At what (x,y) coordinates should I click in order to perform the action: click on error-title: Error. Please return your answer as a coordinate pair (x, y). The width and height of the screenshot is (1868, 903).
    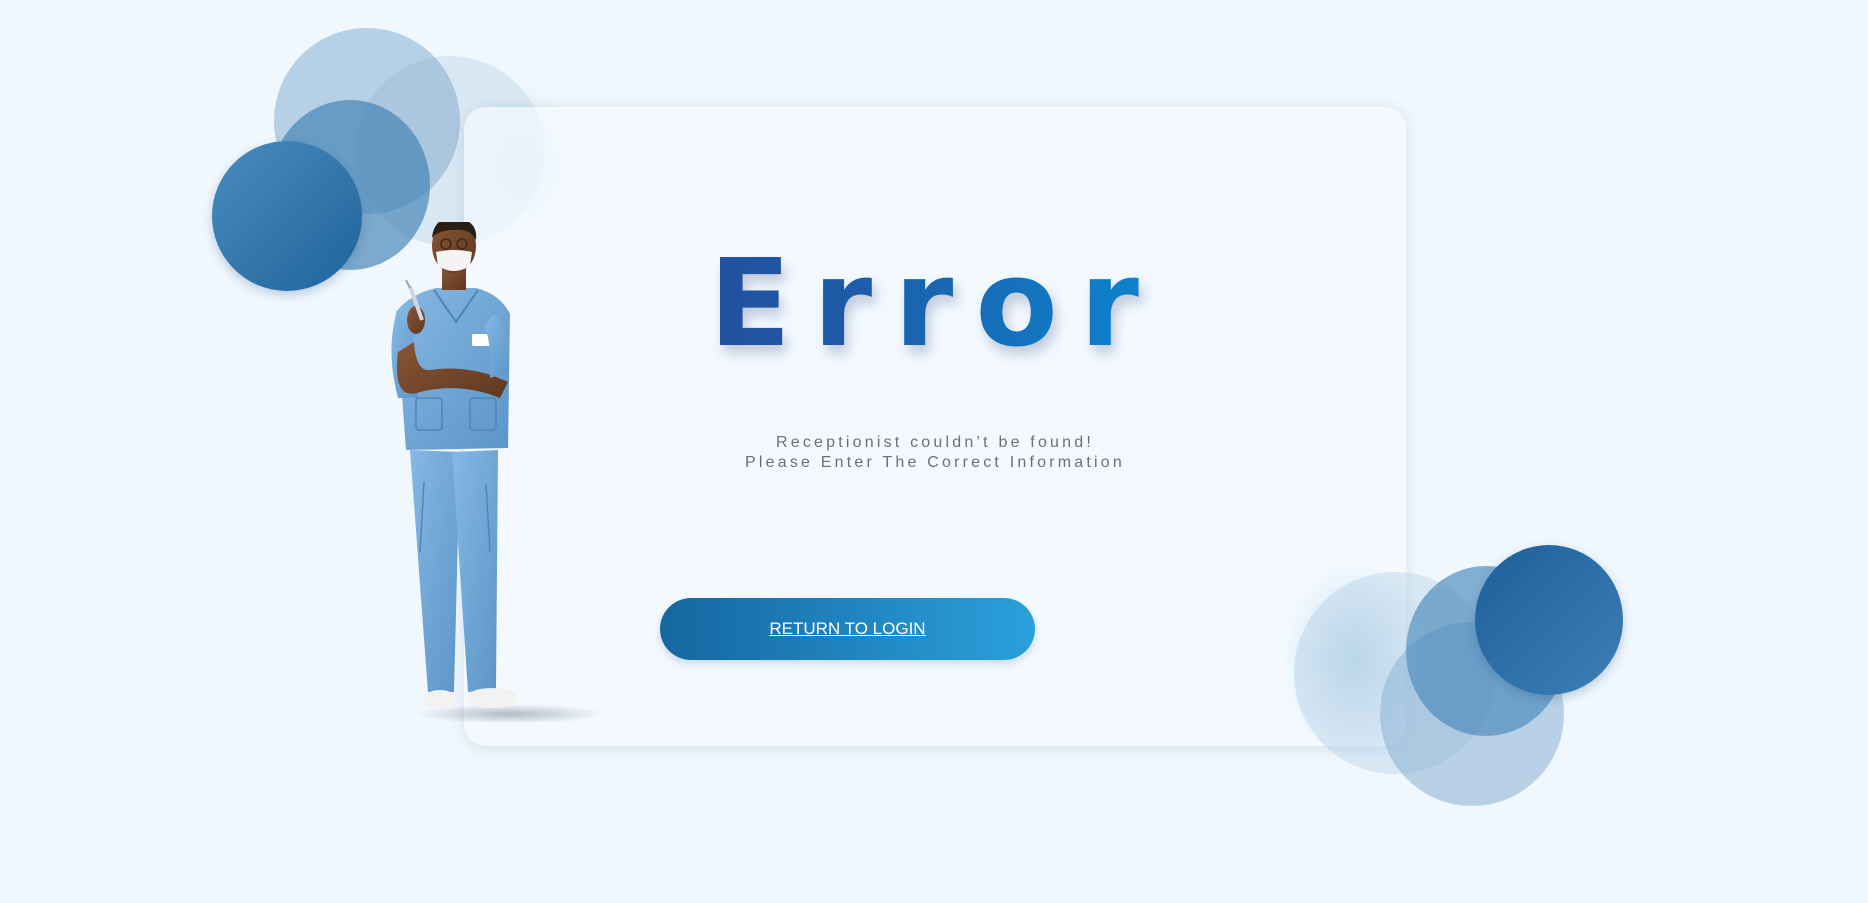
    Looking at the image, I should click on (935, 305).